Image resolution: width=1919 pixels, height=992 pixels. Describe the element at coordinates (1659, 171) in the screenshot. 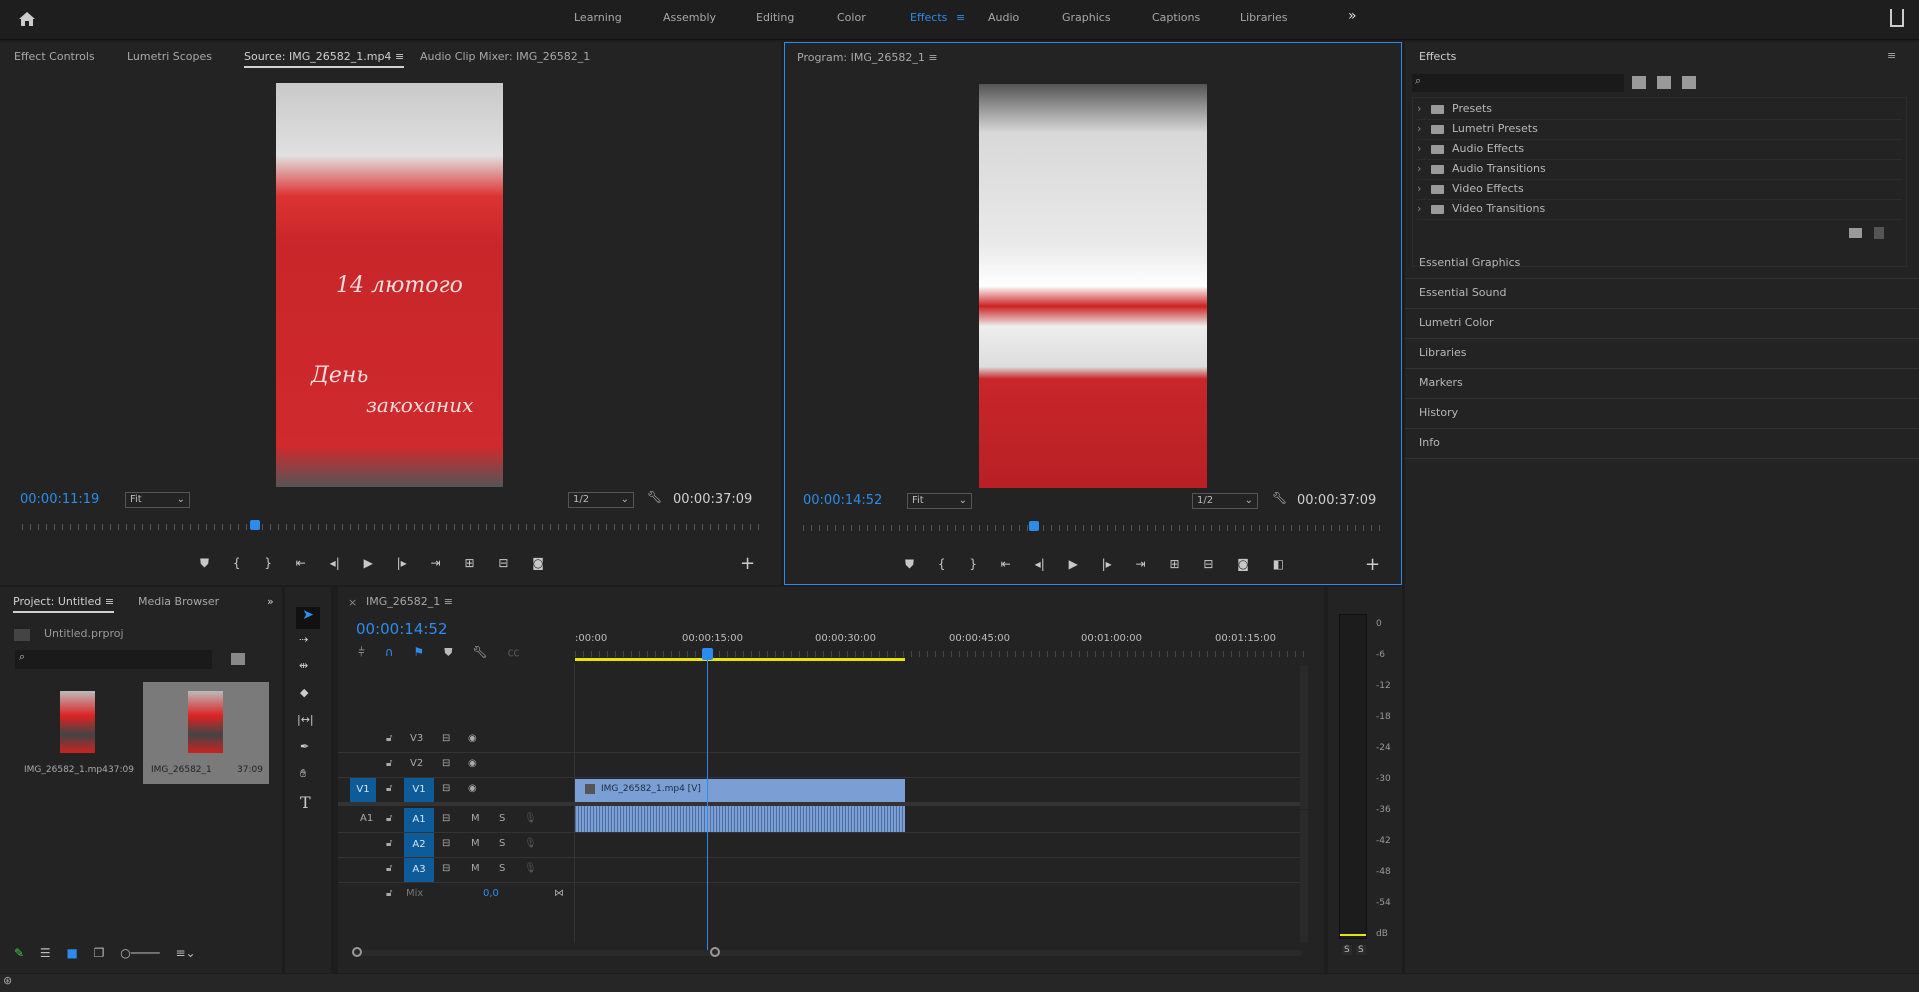

I see `effects-folder: › Audio Transitions` at that location.